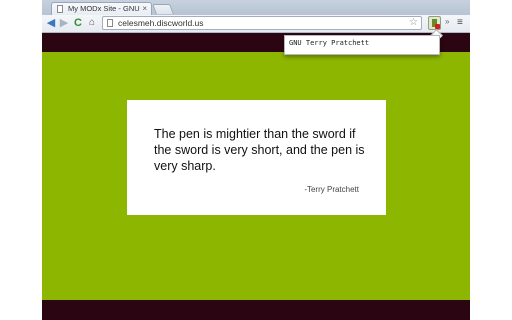  Describe the element at coordinates (161, 23) in the screenshot. I see `url-text: celesmeh.discworld.us` at that location.